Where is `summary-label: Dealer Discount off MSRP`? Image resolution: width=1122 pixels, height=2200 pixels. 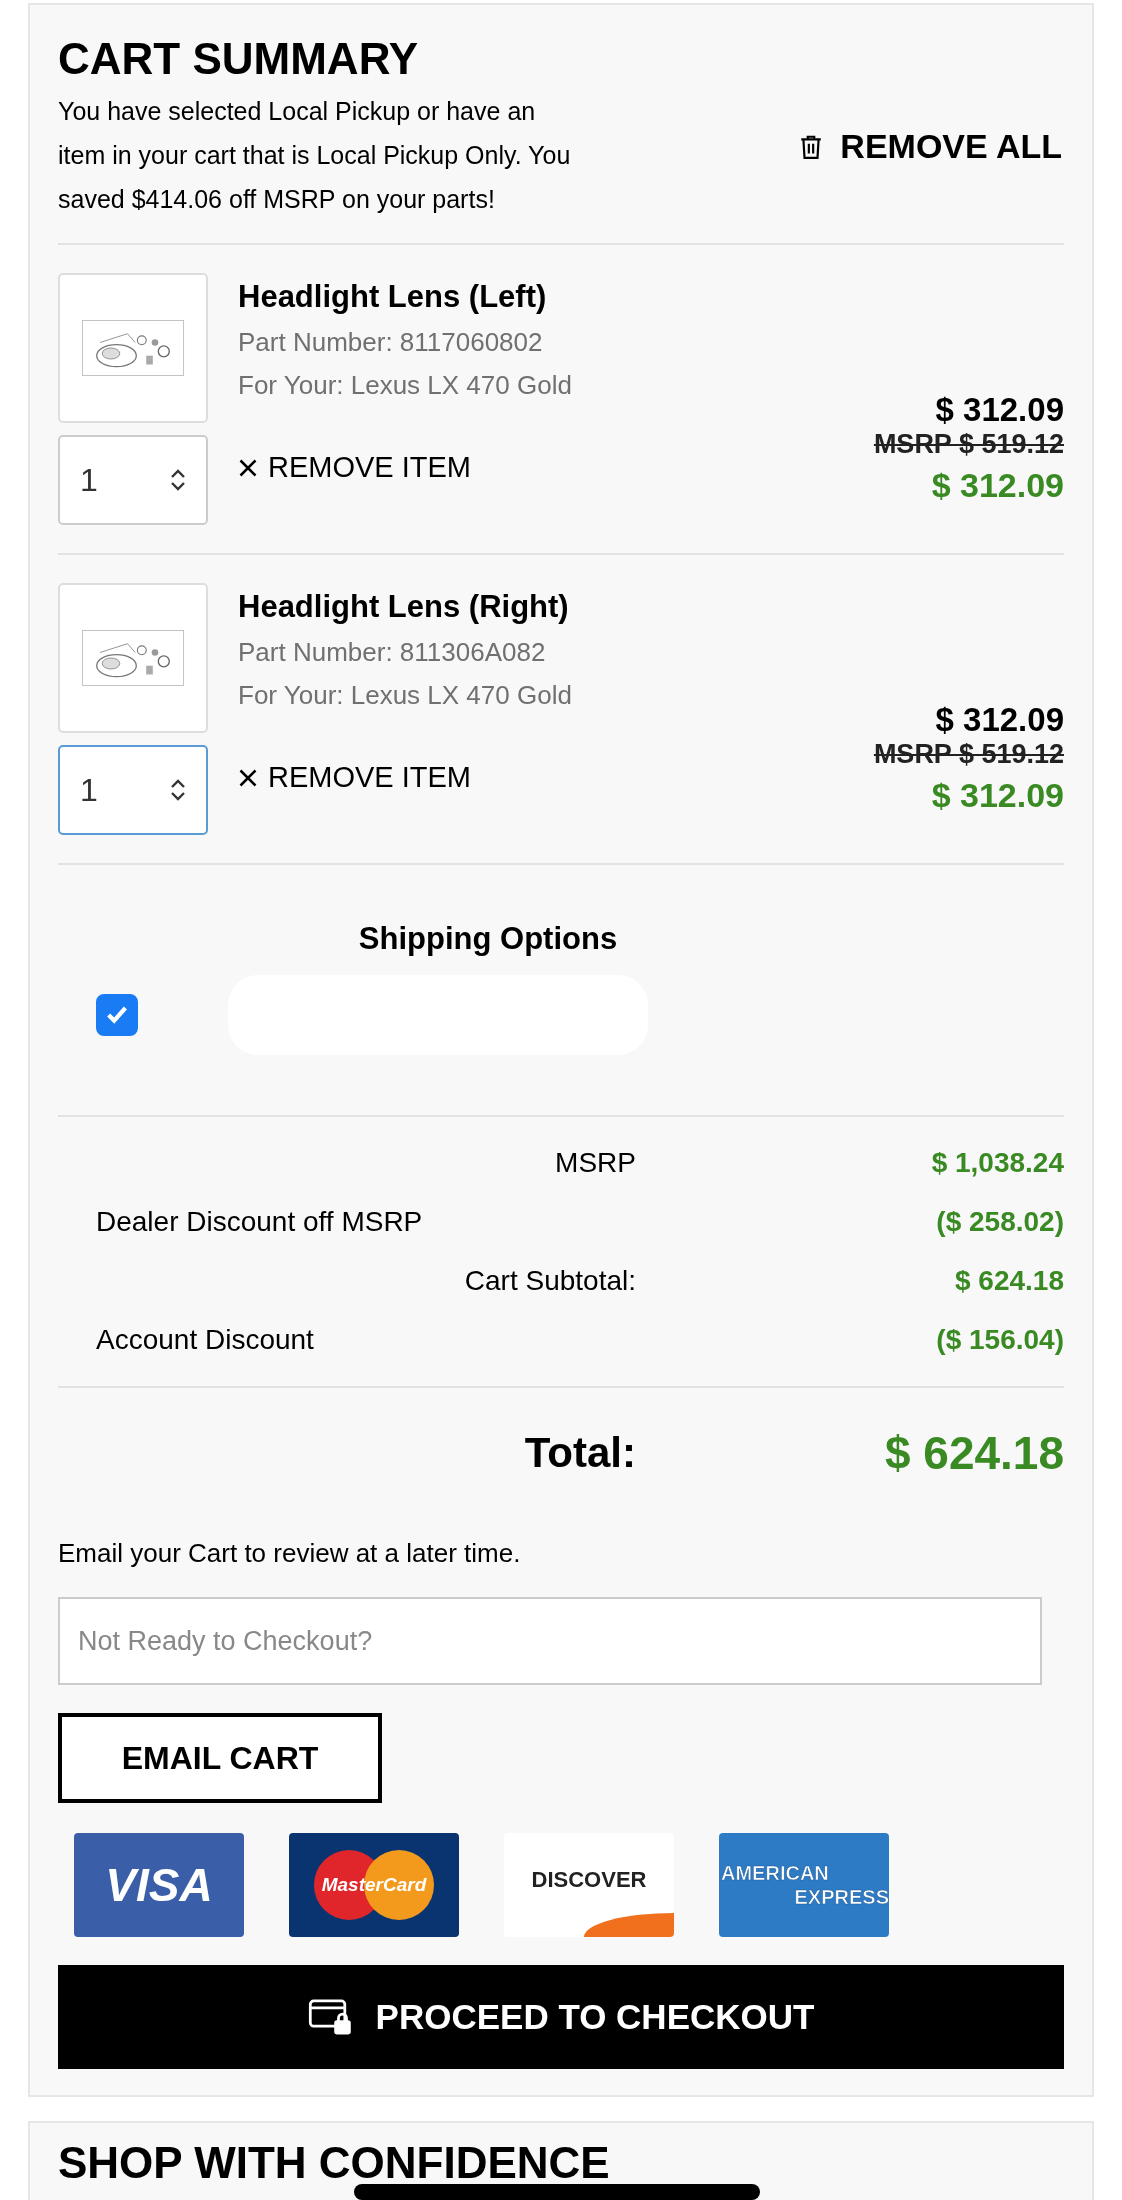
summary-label: Dealer Discount off MSRP is located at coordinates (259, 1222).